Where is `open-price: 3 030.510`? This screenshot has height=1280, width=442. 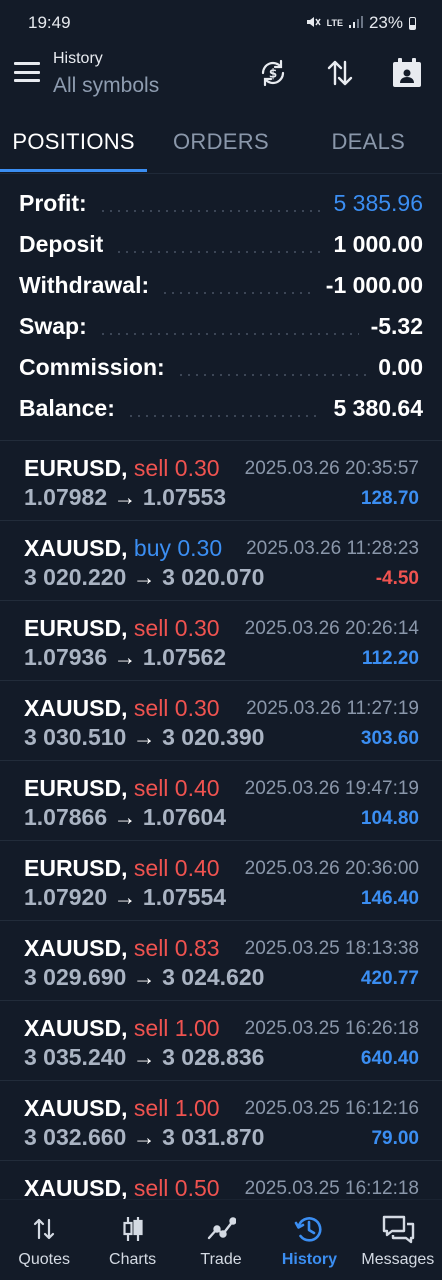 open-price: 3 030.510 is located at coordinates (75, 737).